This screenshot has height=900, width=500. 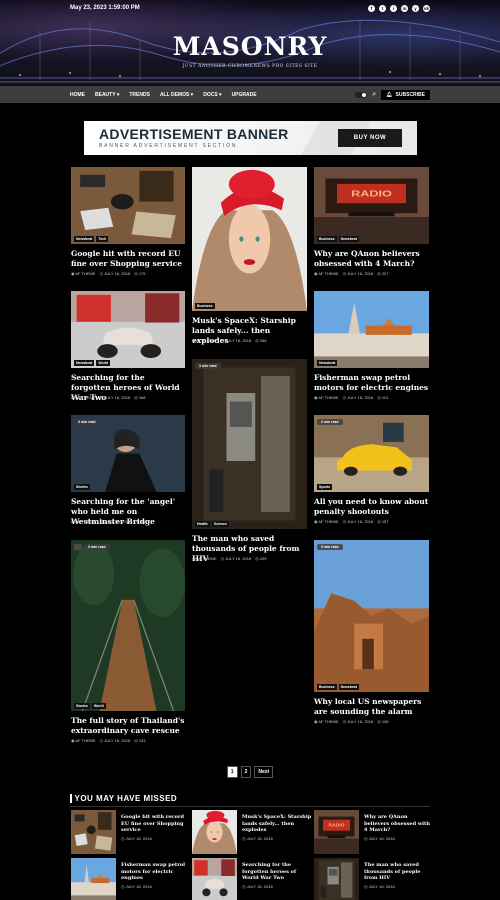 What do you see at coordinates (212, 95) in the screenshot?
I see `nav-docs: DOCS ▾` at bounding box center [212, 95].